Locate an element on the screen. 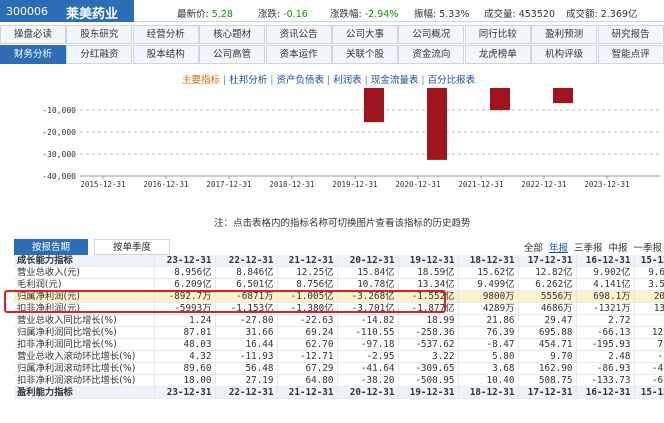 The image size is (664, 423). table-cell: 16.44 is located at coordinates (246, 344).